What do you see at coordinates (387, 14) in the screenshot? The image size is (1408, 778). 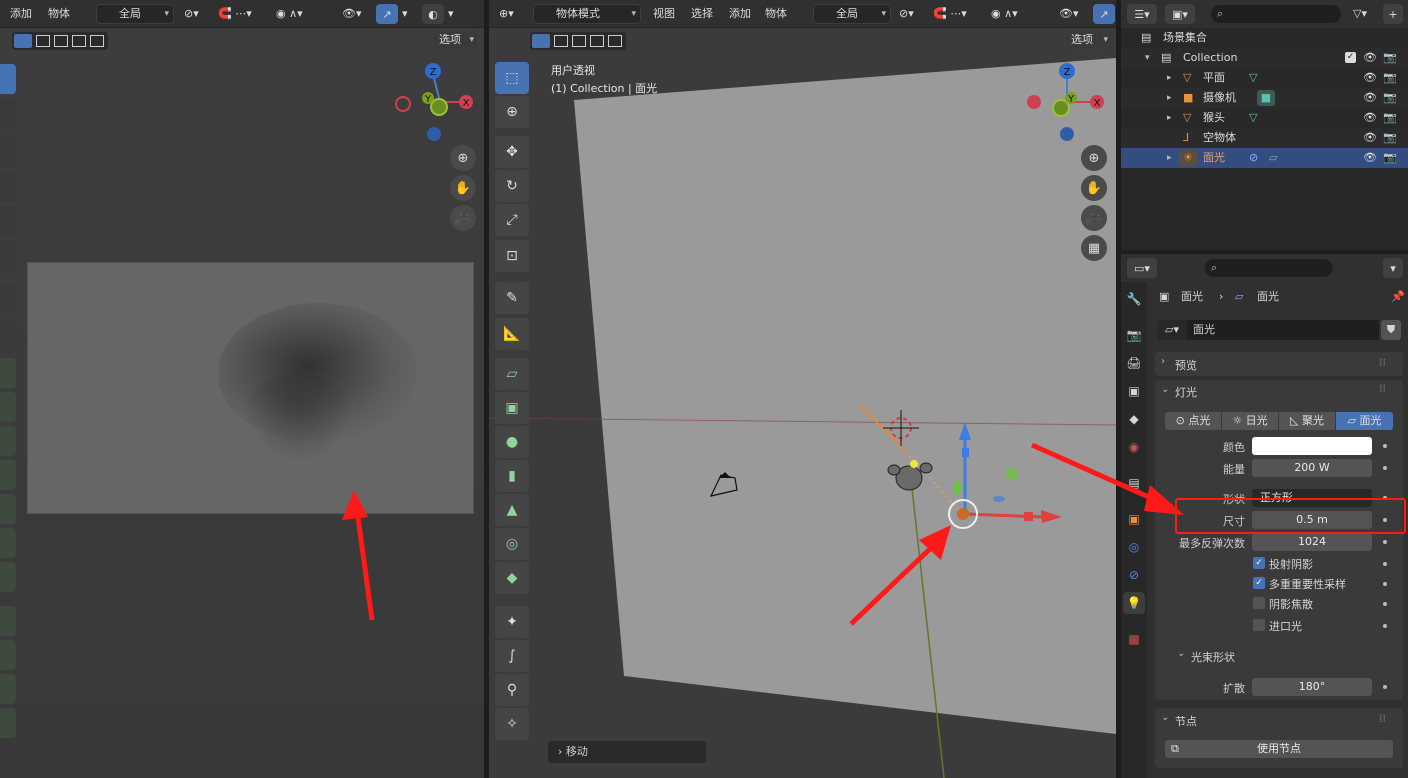 I see `gizmo-toggle-icon: ↗` at bounding box center [387, 14].